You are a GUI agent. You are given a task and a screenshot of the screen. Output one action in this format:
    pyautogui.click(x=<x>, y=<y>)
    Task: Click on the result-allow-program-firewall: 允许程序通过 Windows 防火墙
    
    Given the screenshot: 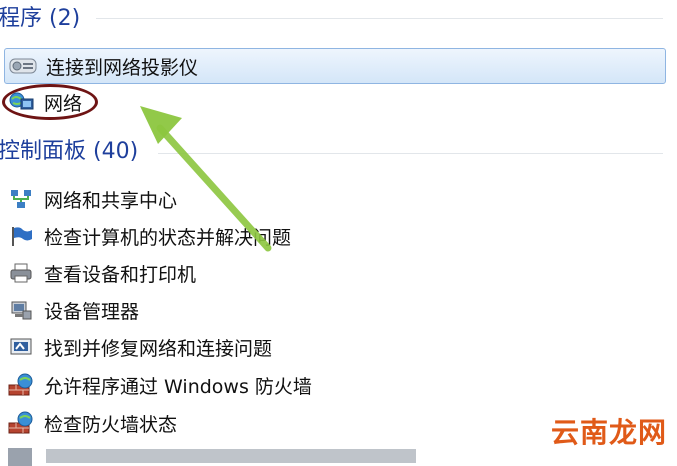 What is the action you would take?
    pyautogui.click(x=159, y=385)
    